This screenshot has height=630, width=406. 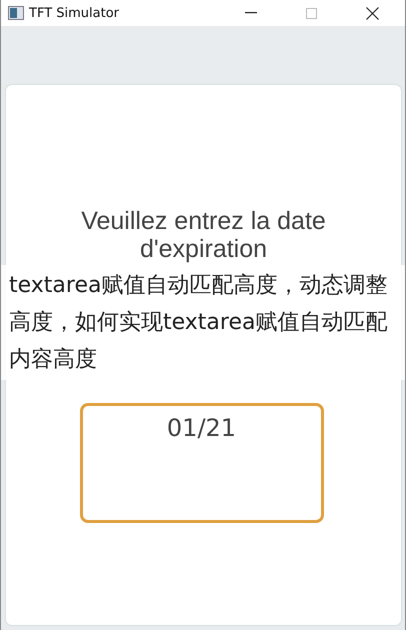 What do you see at coordinates (372, 13) in the screenshot?
I see `close-icon` at bounding box center [372, 13].